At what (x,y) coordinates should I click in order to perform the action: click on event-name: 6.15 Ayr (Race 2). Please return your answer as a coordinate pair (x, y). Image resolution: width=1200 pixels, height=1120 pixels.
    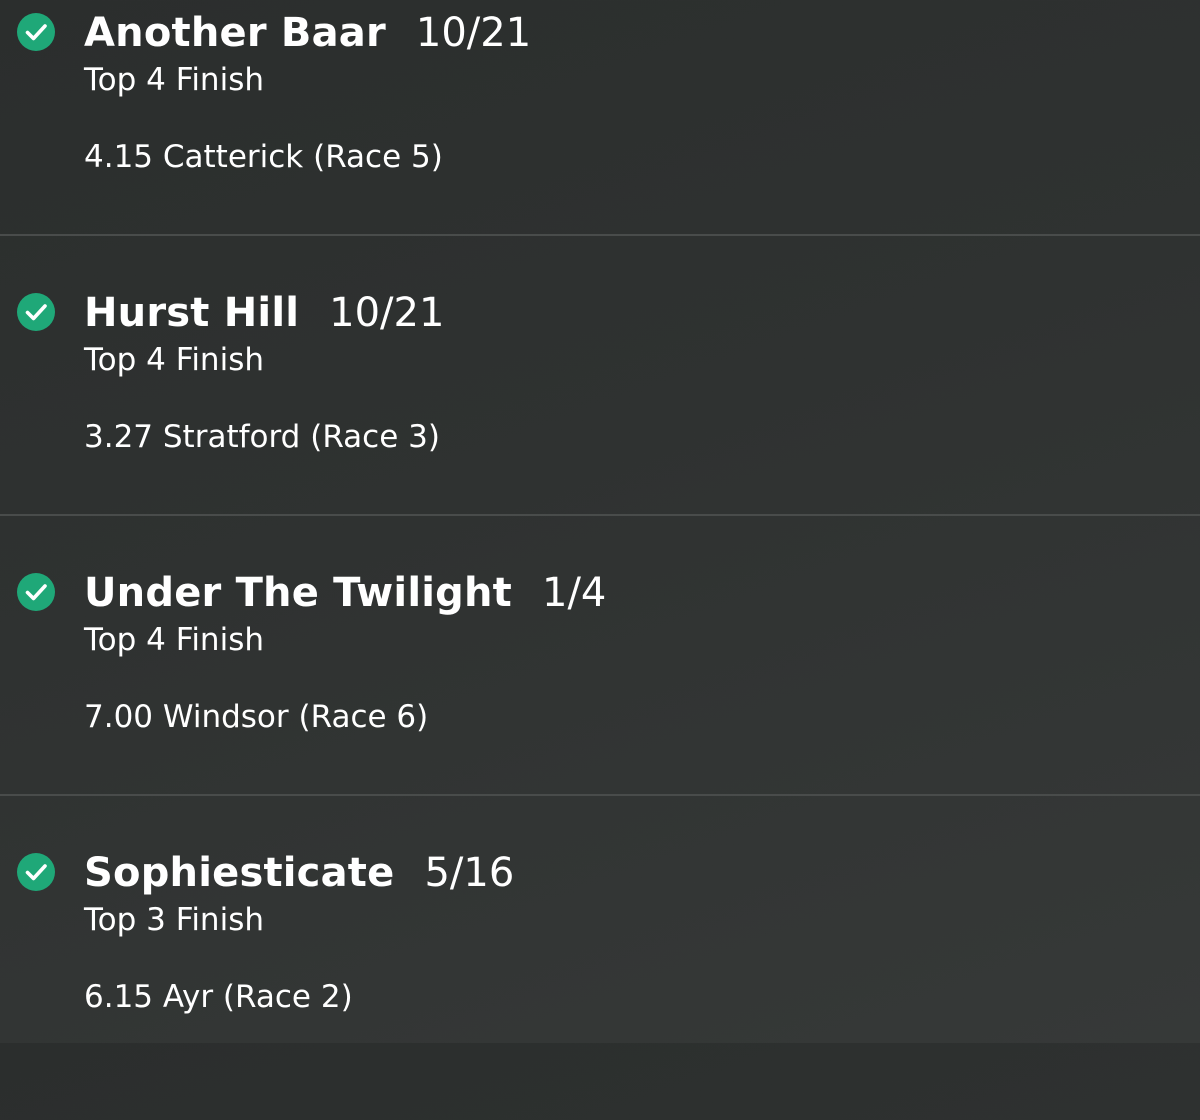
    Looking at the image, I should click on (218, 997).